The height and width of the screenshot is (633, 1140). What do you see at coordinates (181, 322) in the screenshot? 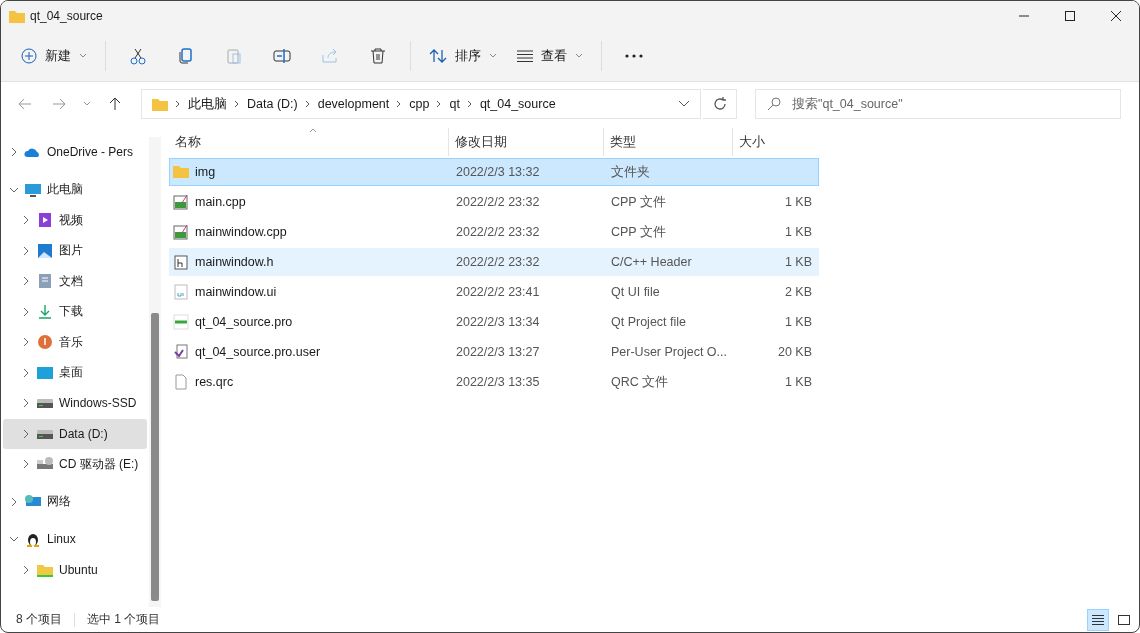
I see `project-file-icon` at bounding box center [181, 322].